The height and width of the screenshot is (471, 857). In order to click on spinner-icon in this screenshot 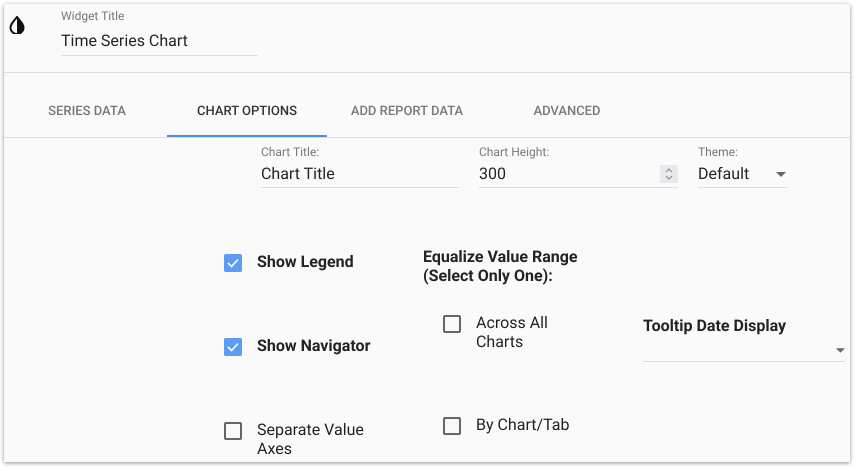, I will do `click(669, 174)`.